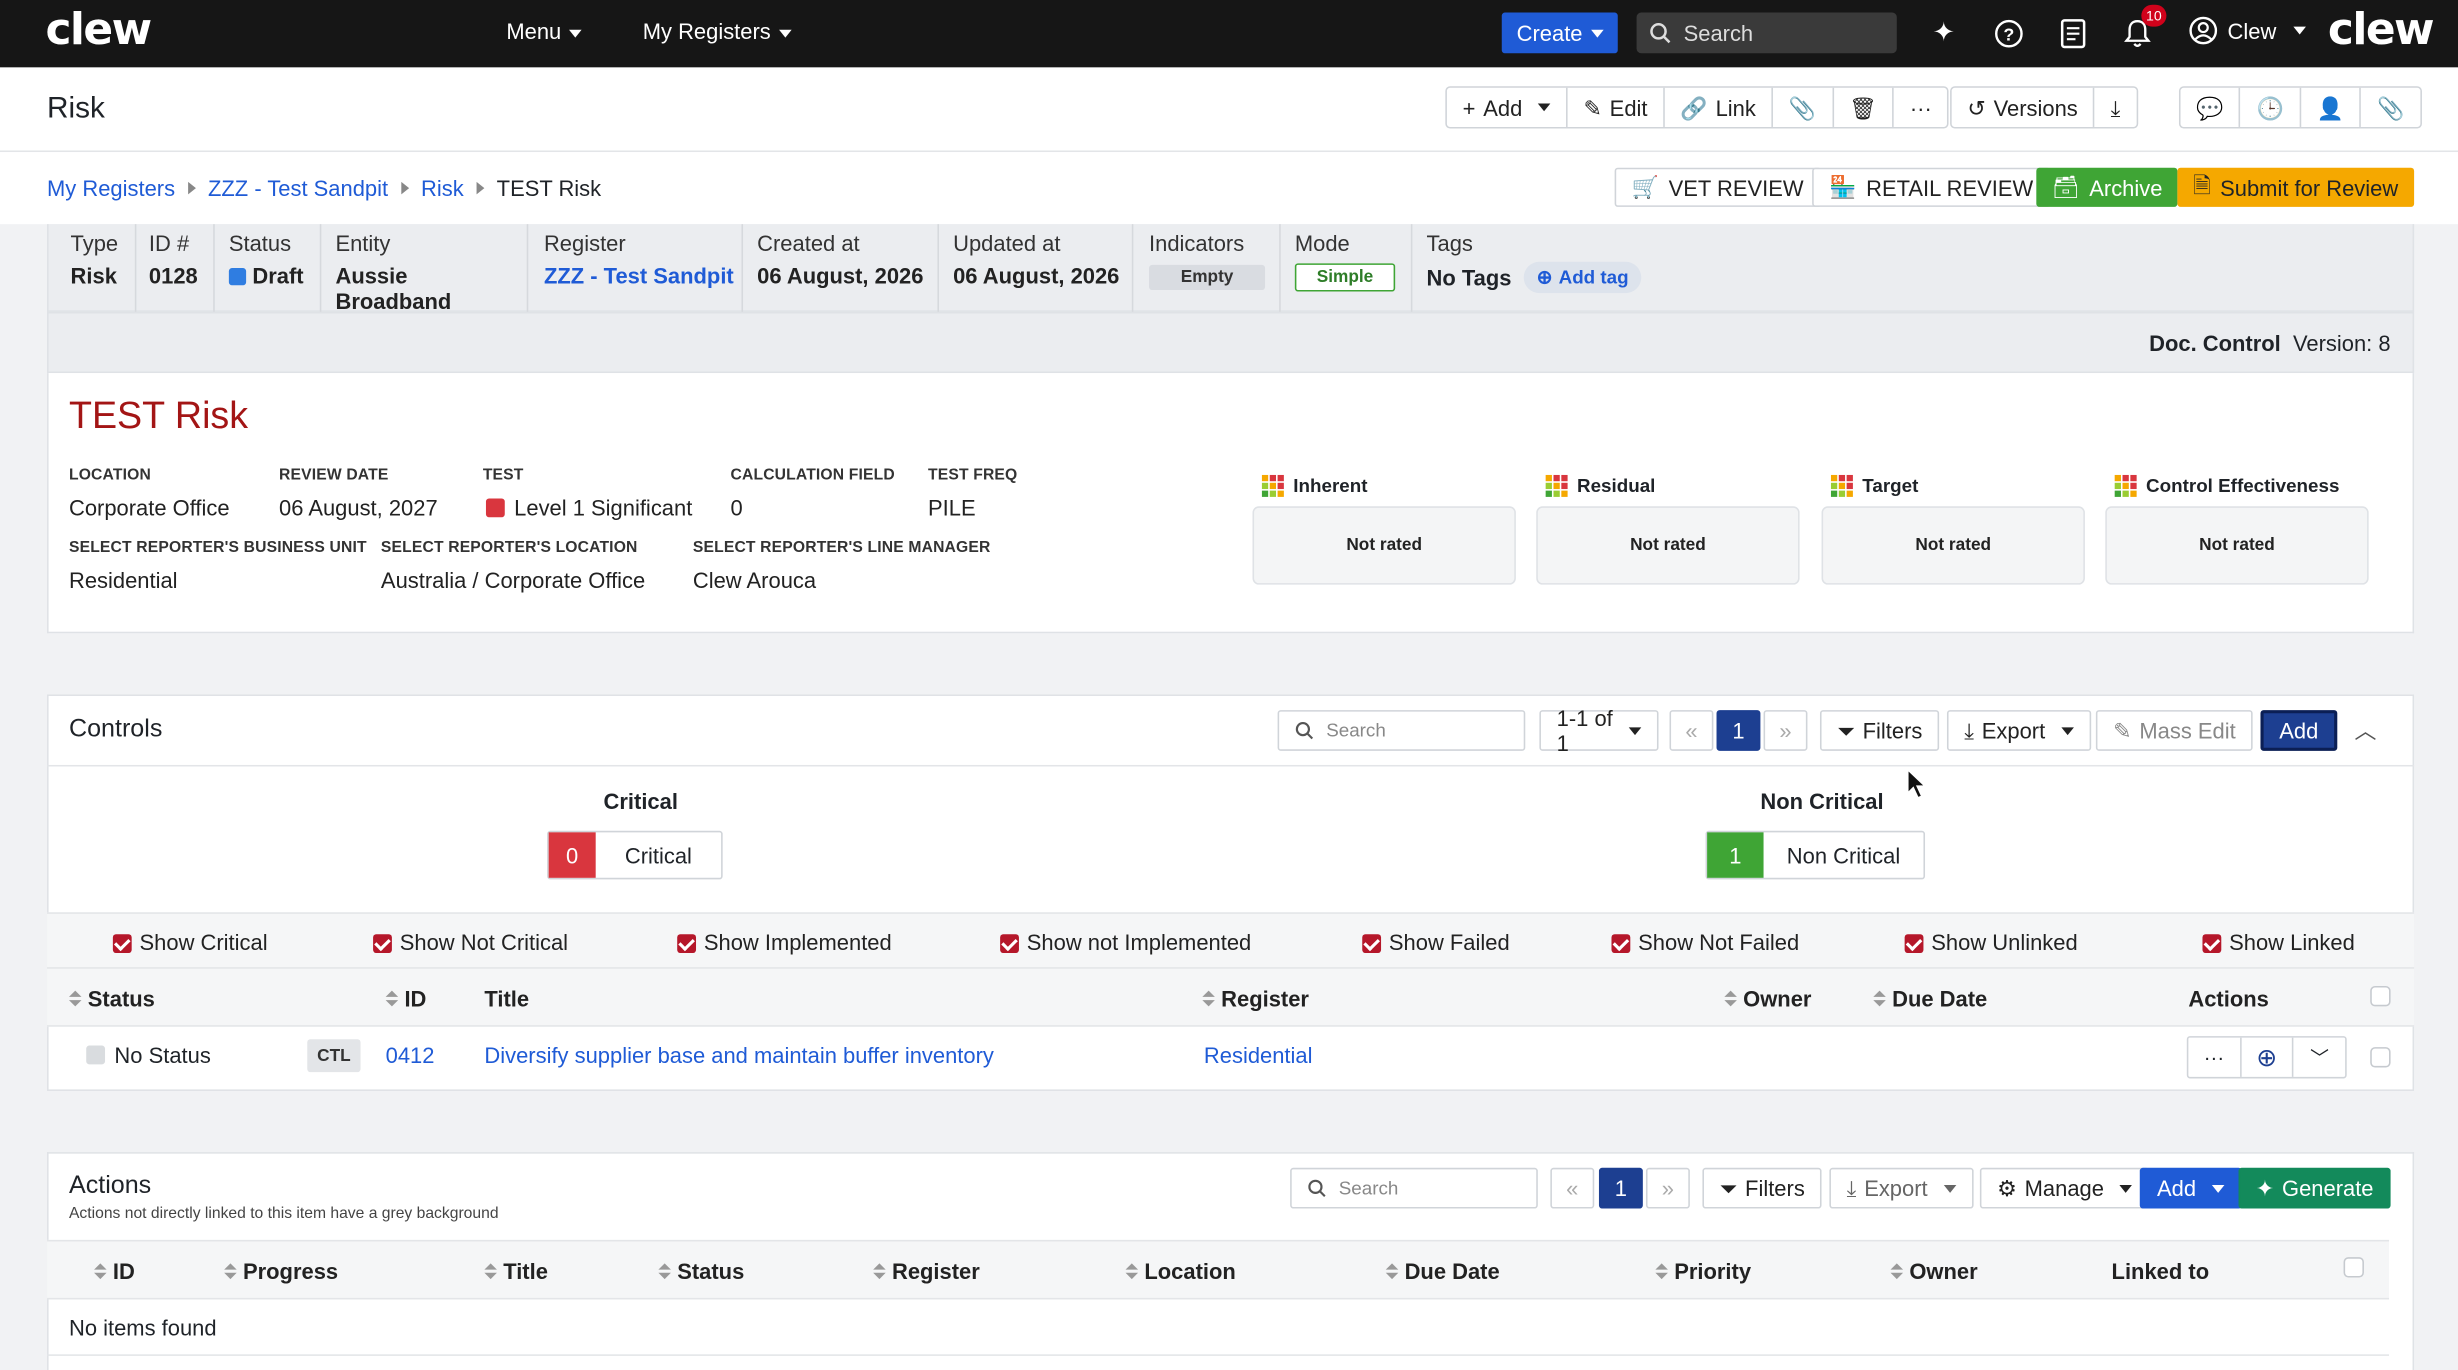  Describe the element at coordinates (2278, 942) in the screenshot. I see `filter-show-linked: Show Linked` at that location.